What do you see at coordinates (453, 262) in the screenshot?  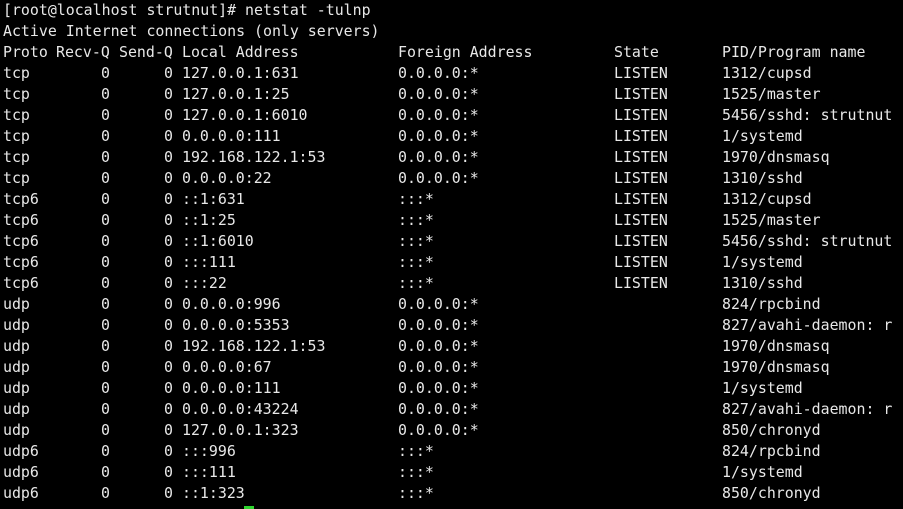 I see `table-row: tcp6 0 0:::111:::* LISTEN 1/systemd` at bounding box center [453, 262].